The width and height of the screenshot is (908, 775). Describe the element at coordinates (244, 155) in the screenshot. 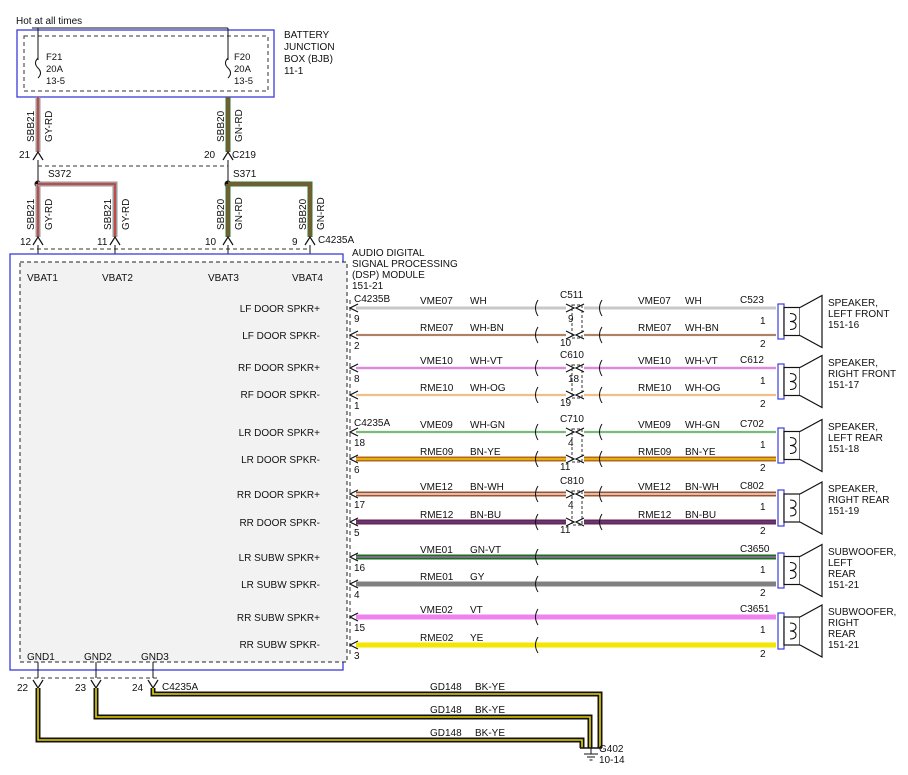

I see `c219-label: C219` at that location.